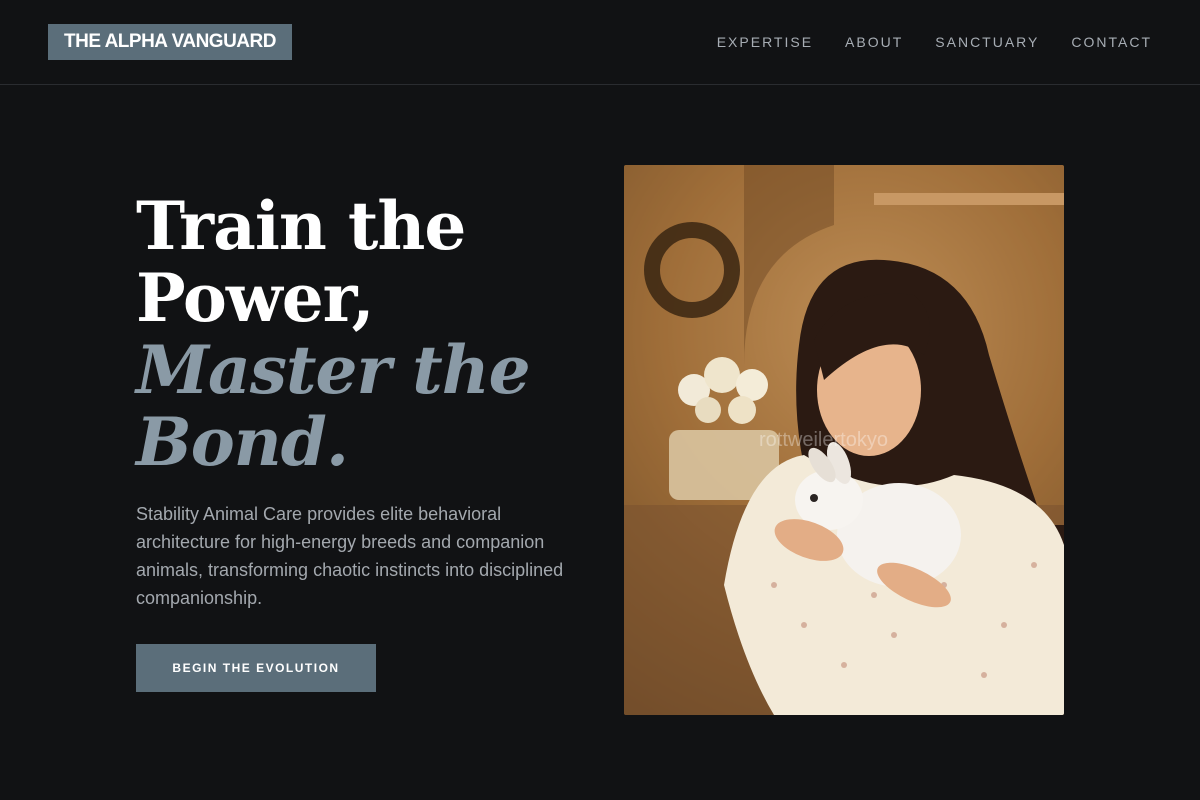 This screenshot has height=800, width=1200. What do you see at coordinates (255, 298) in the screenshot?
I see `headline-line-2: Power,` at bounding box center [255, 298].